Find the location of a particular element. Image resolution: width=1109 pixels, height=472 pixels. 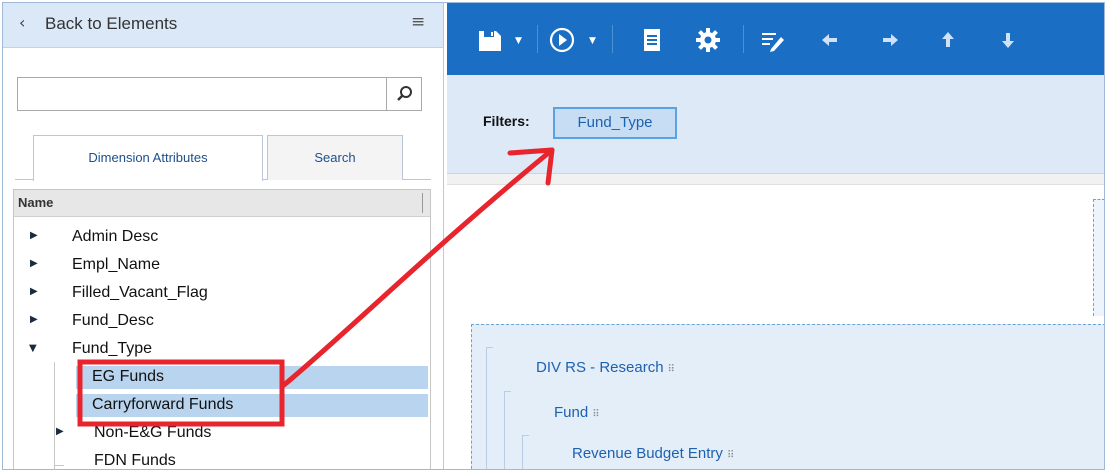

filters-bar: Filters: Fund_Type is located at coordinates (775, 124).